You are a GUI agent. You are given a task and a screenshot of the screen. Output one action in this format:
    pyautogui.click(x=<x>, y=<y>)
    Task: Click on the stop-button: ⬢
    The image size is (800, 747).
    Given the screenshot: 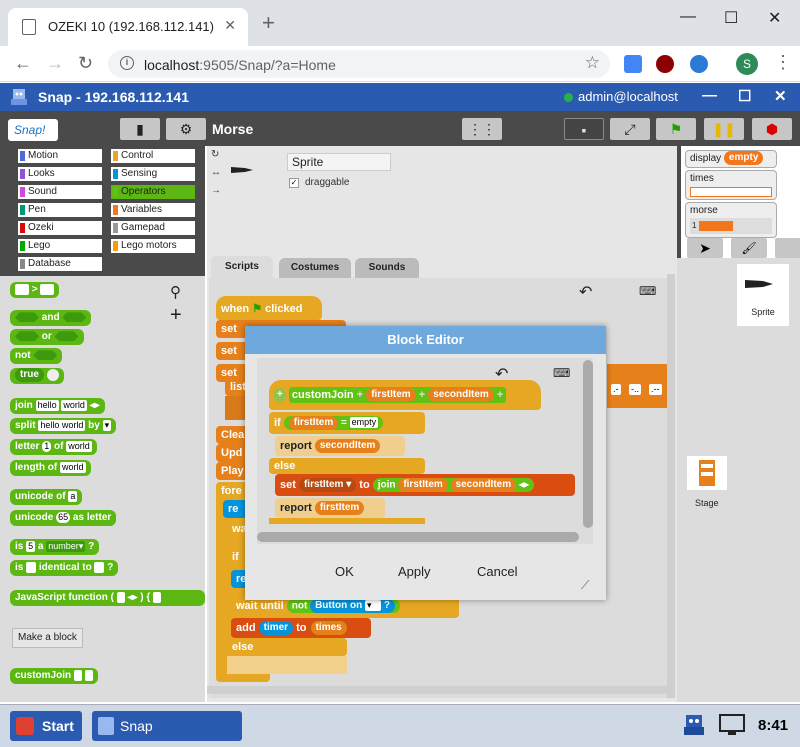 What is the action you would take?
    pyautogui.click(x=772, y=129)
    